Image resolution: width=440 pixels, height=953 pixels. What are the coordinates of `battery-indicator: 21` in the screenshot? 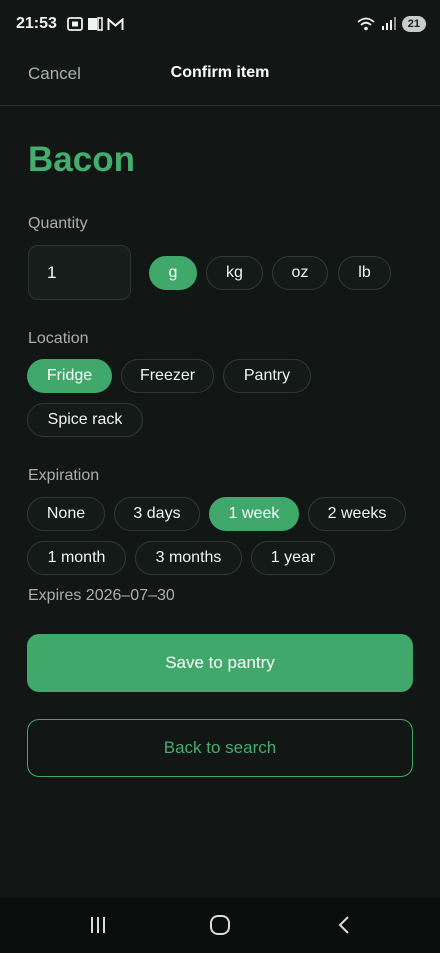 It's located at (413, 24).